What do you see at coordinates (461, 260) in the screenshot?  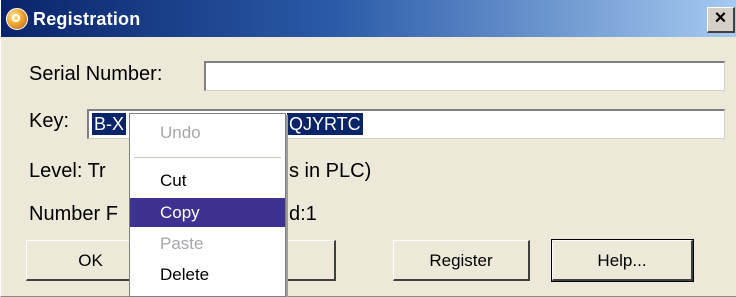 I see `register-button: Register` at bounding box center [461, 260].